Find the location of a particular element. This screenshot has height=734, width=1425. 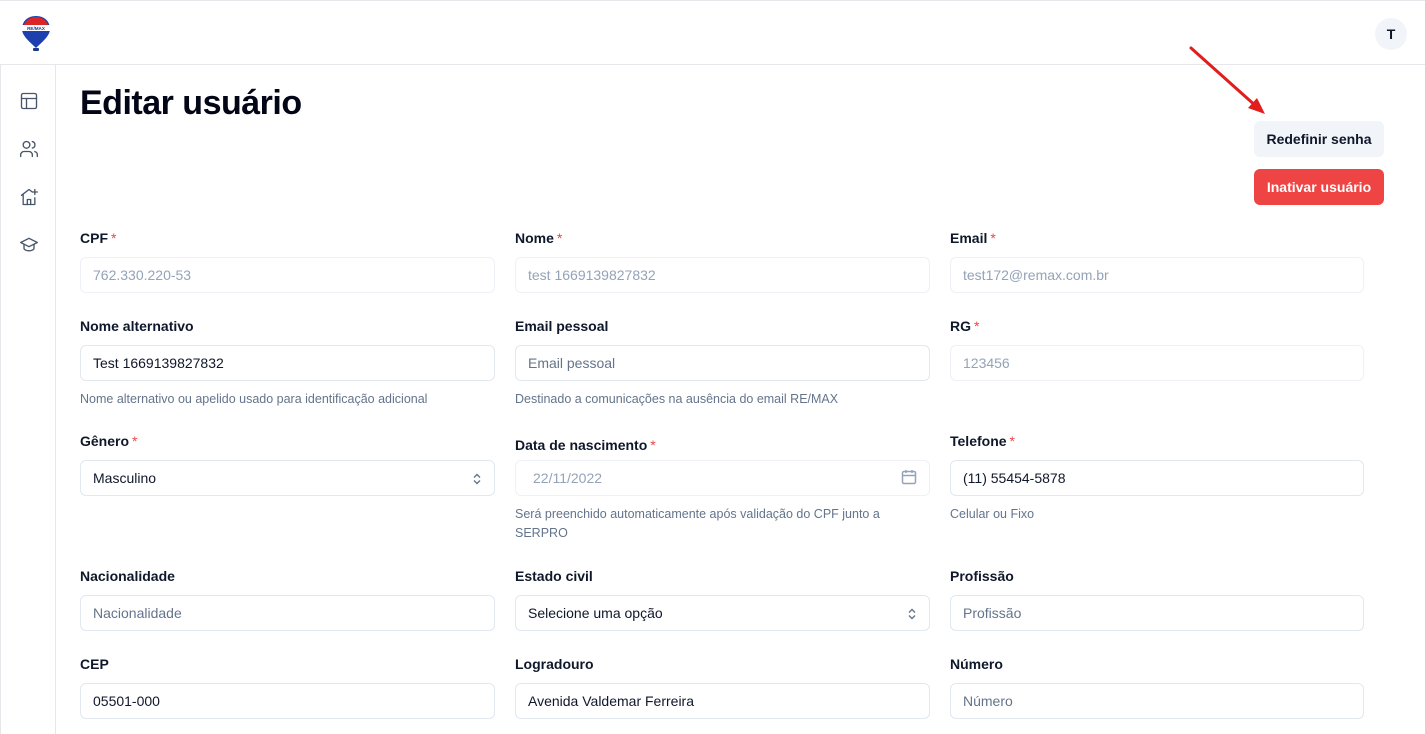

estado-civil-label: Estado civil is located at coordinates (554, 576).